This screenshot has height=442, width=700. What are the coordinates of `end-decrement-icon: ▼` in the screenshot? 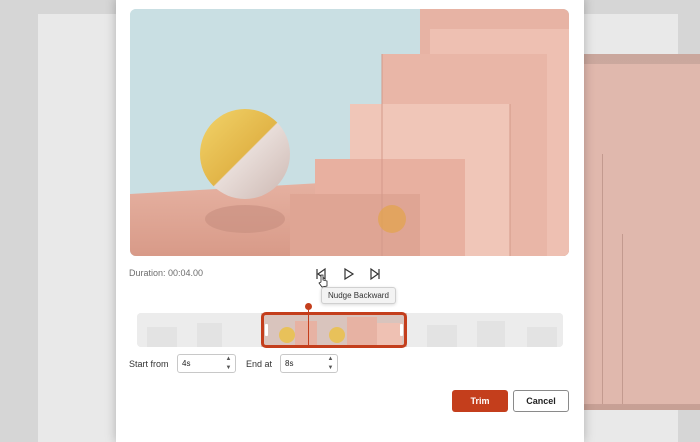 It's located at (330, 368).